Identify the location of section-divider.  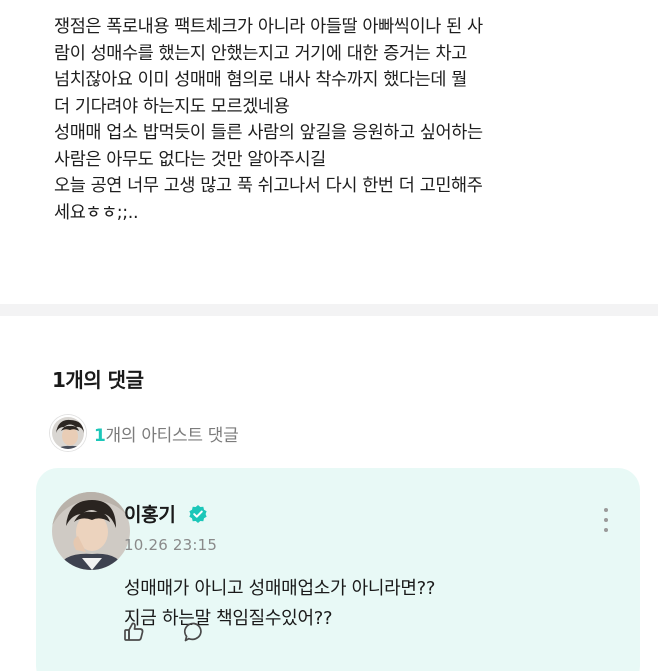
(329, 310).